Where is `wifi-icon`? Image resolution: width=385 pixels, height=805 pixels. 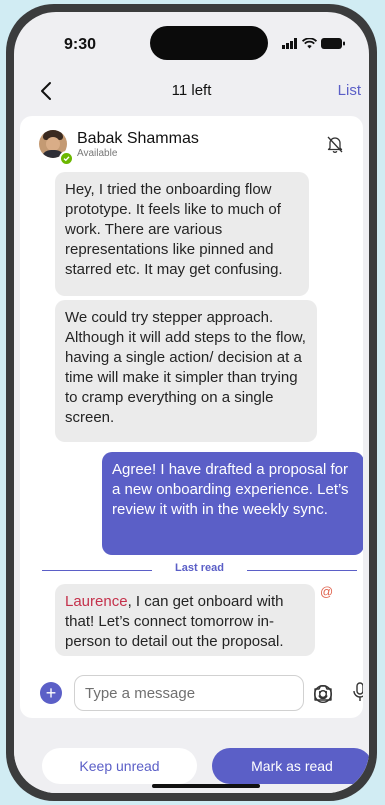
wifi-icon is located at coordinates (309, 43).